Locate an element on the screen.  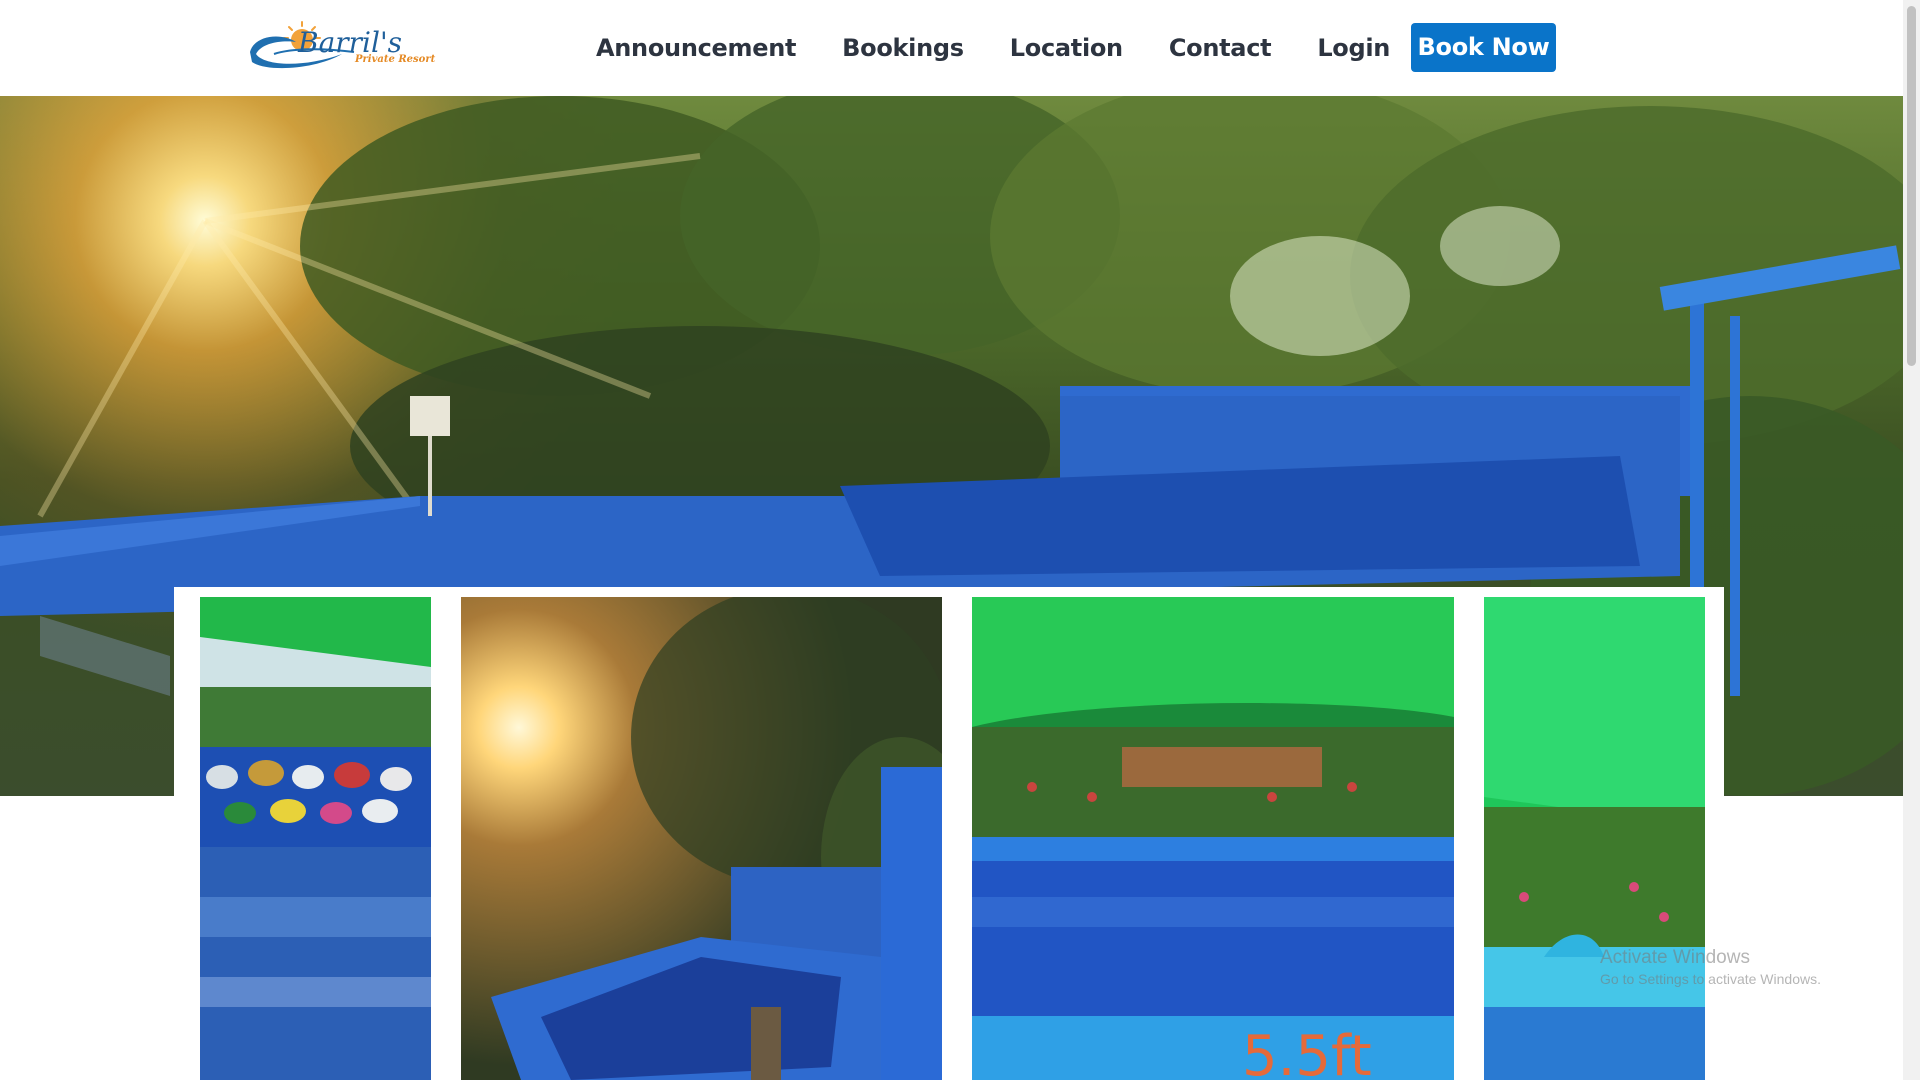
photo-1-pool-mosaic is located at coordinates (315, 838).